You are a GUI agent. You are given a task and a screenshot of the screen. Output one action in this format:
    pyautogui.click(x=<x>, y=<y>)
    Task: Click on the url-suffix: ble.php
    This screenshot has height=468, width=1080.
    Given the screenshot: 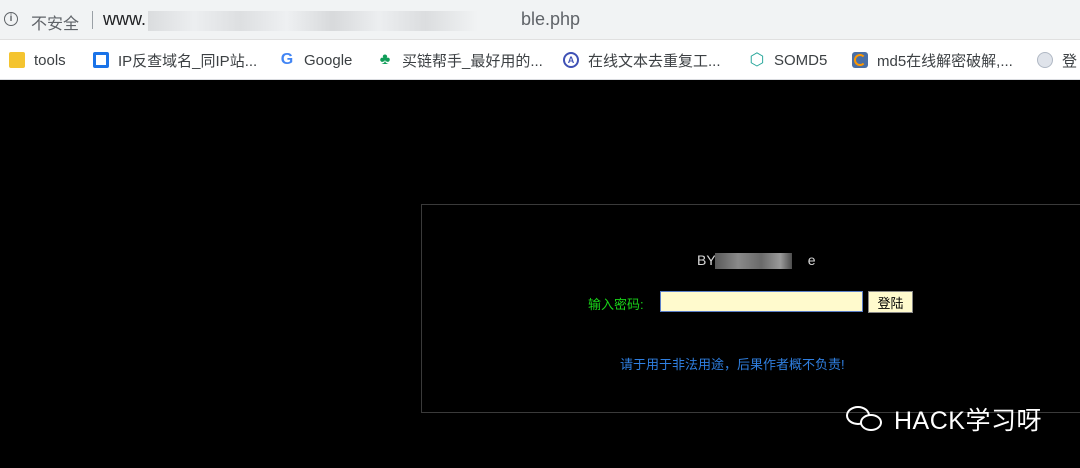 What is the action you would take?
    pyautogui.click(x=551, y=19)
    